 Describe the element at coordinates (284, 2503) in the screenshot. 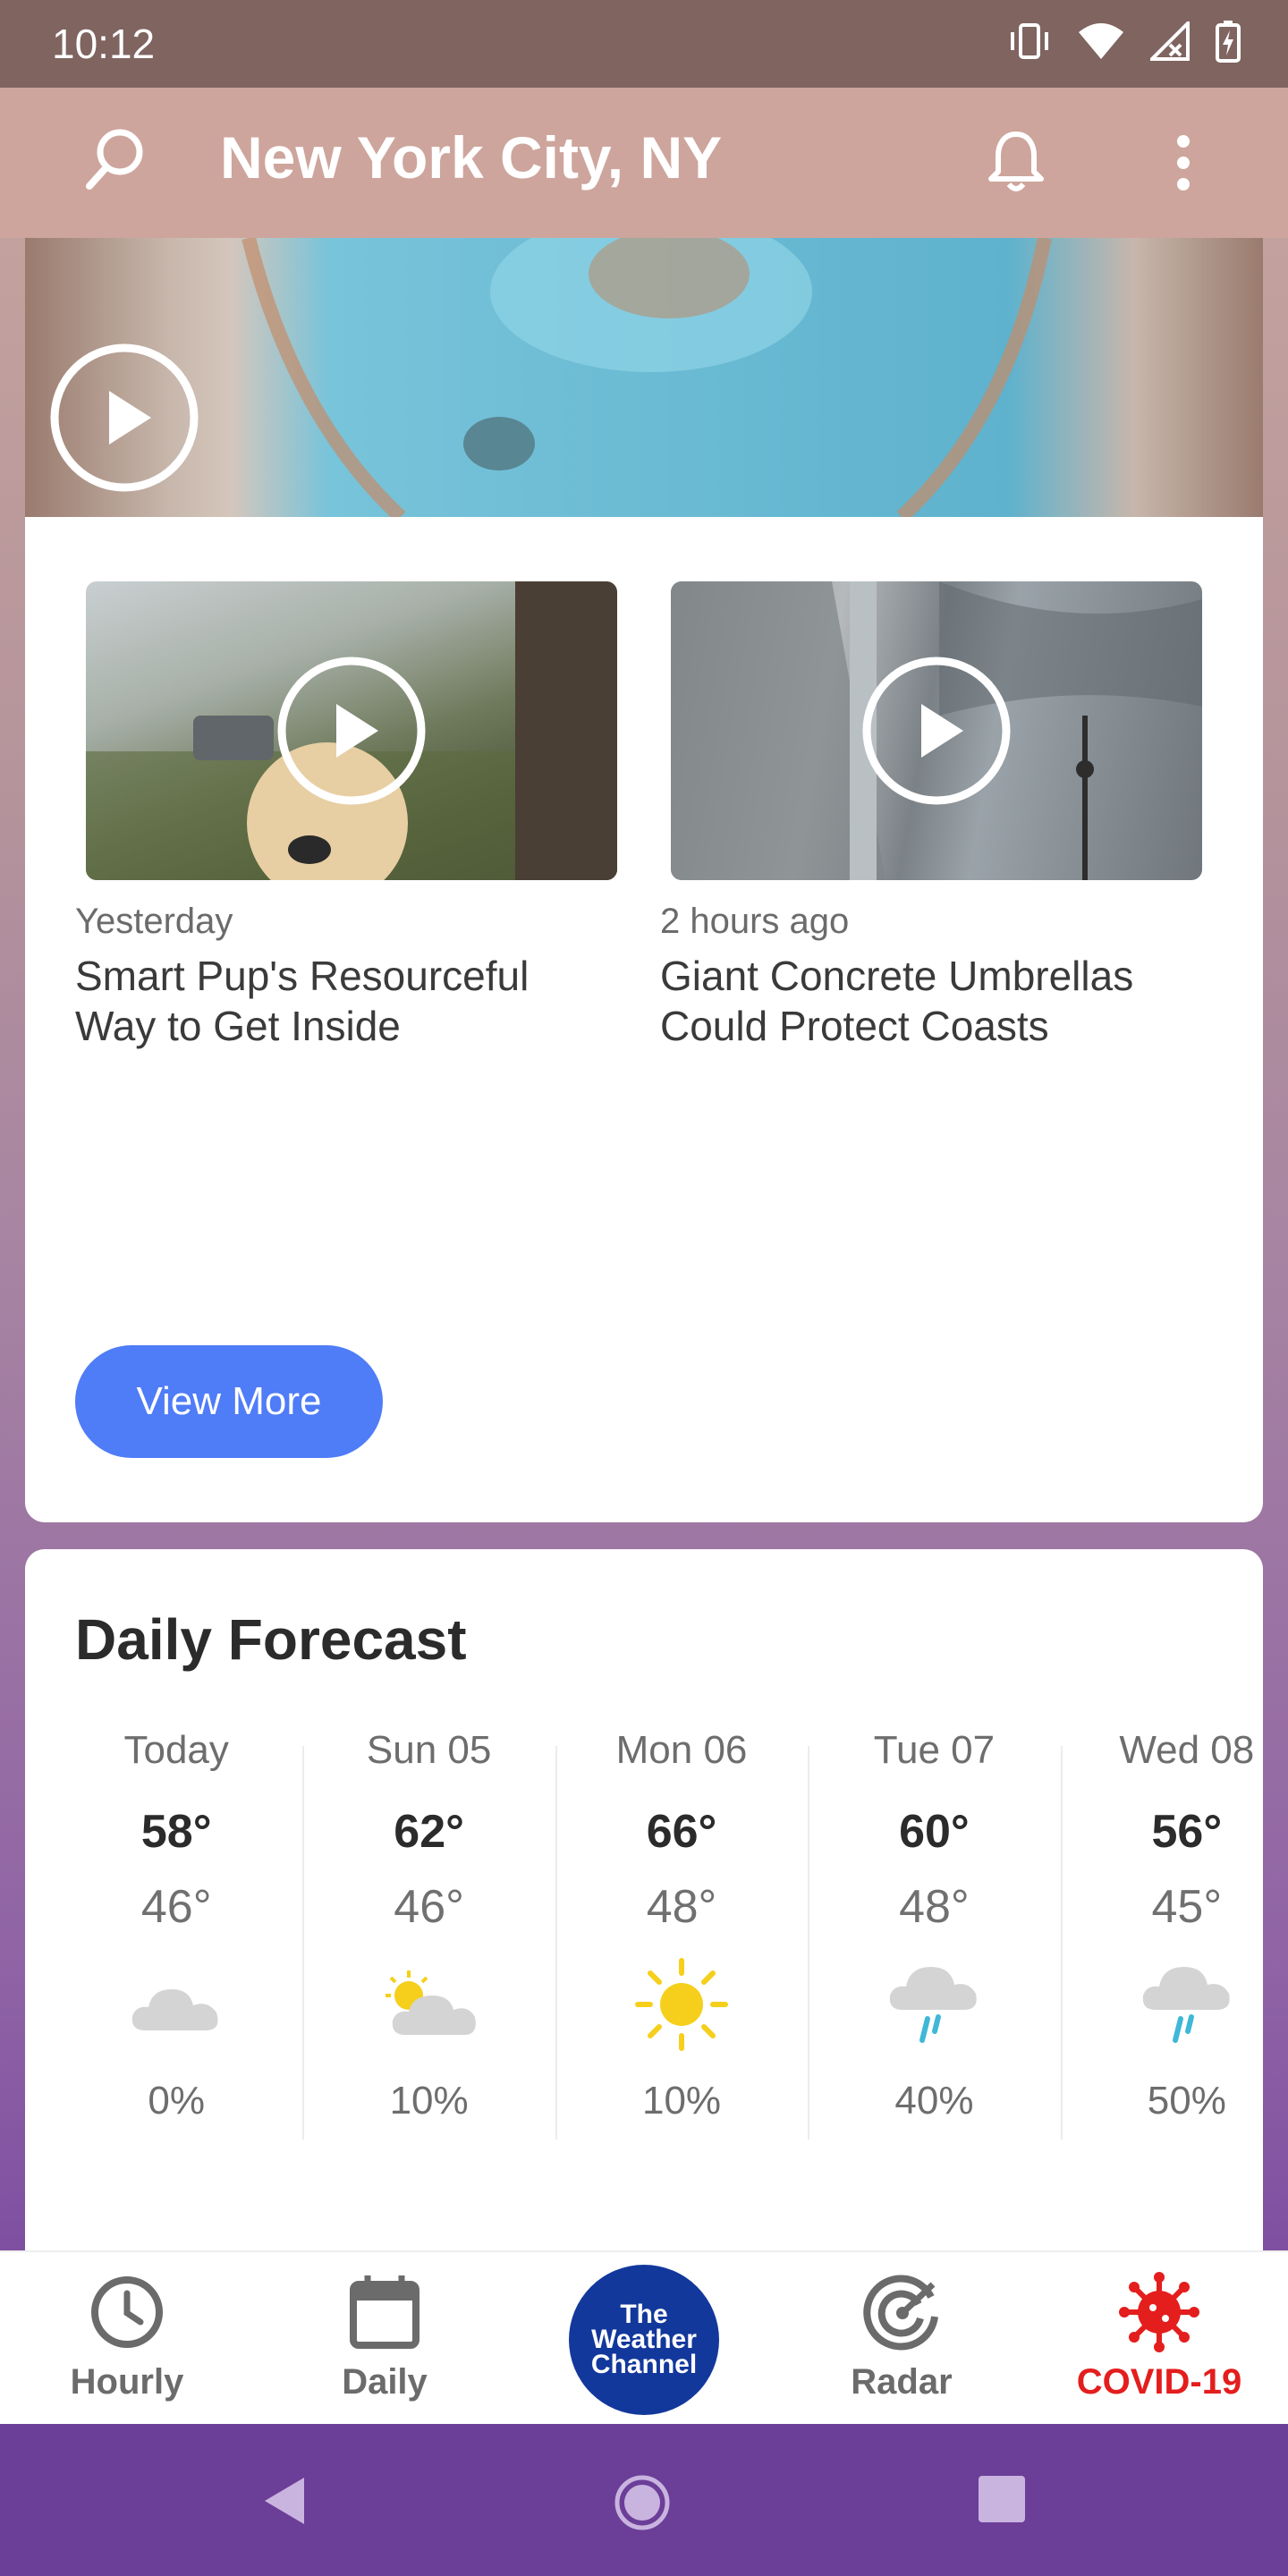

I see `back-icon` at that location.